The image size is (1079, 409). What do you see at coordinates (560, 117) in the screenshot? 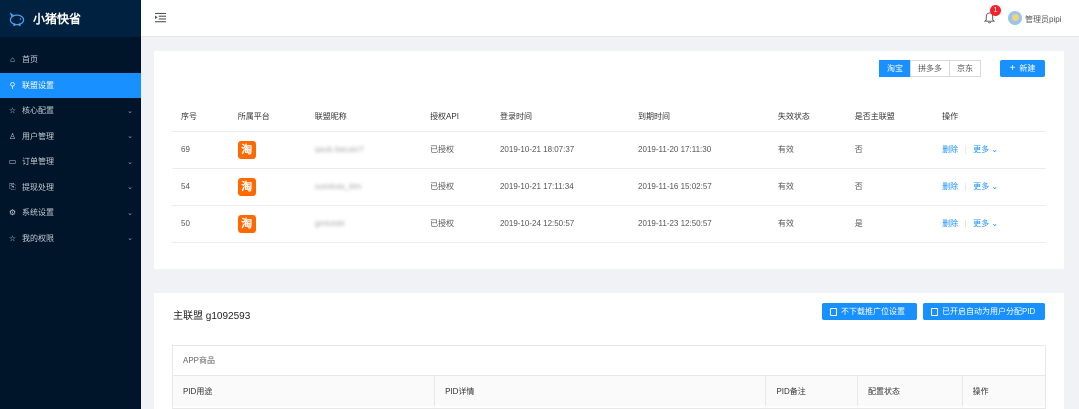
I see `column-header: 登录时间` at bounding box center [560, 117].